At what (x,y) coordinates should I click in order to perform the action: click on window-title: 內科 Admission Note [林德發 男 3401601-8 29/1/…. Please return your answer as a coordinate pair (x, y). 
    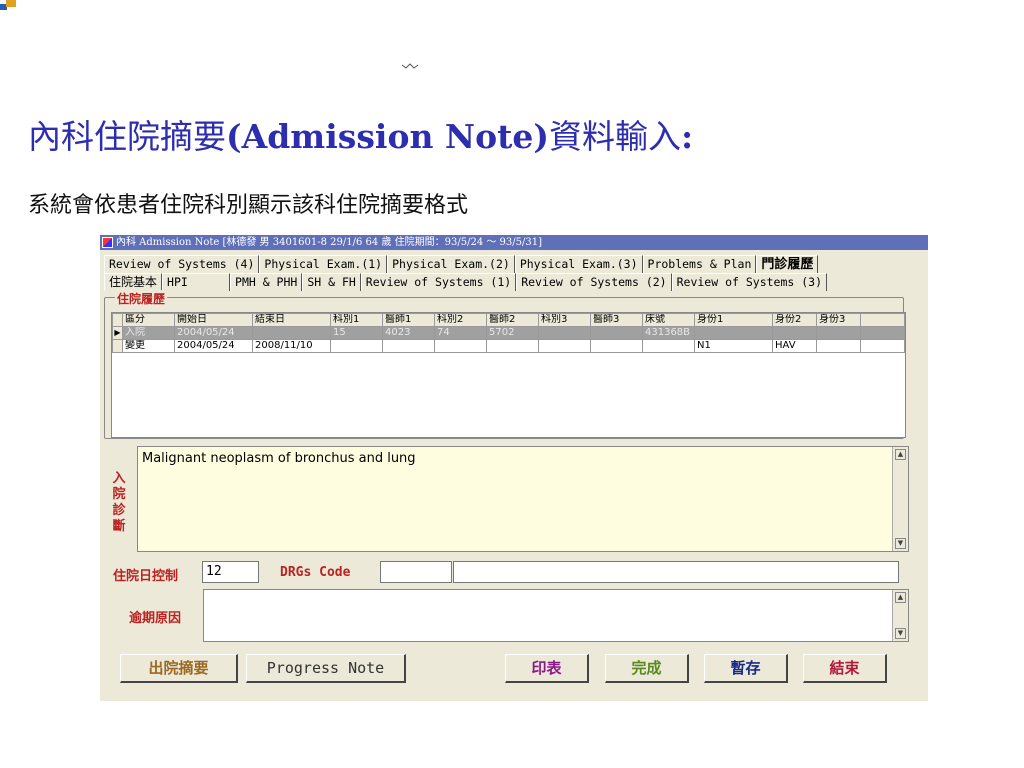
    Looking at the image, I should click on (329, 242).